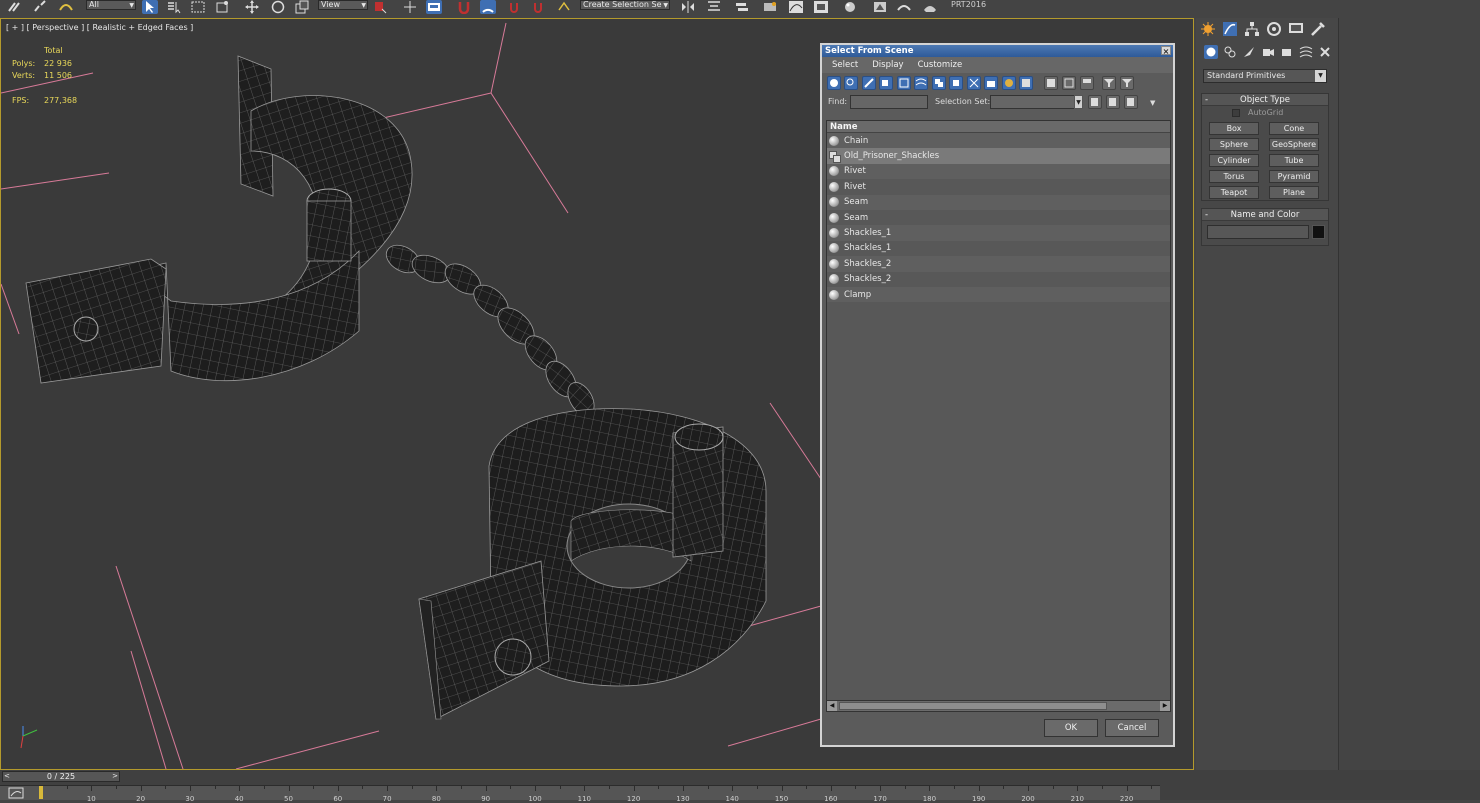  What do you see at coordinates (1325, 52) in the screenshot?
I see `systems-category-icon` at bounding box center [1325, 52].